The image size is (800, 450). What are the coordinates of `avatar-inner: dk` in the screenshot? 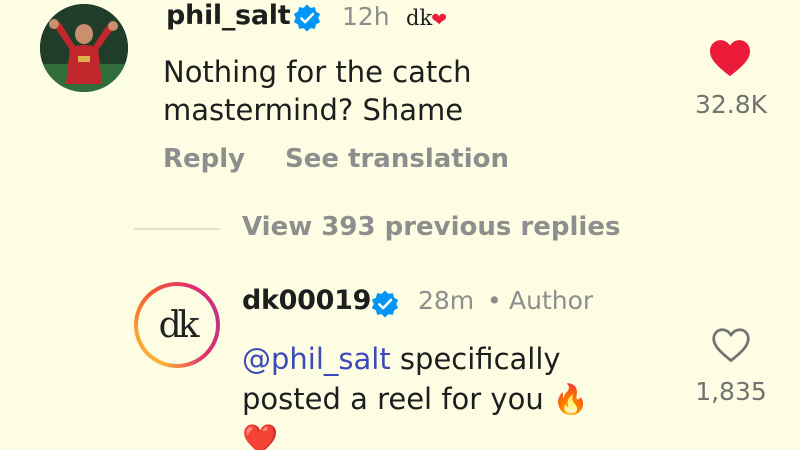 It's located at (177, 325).